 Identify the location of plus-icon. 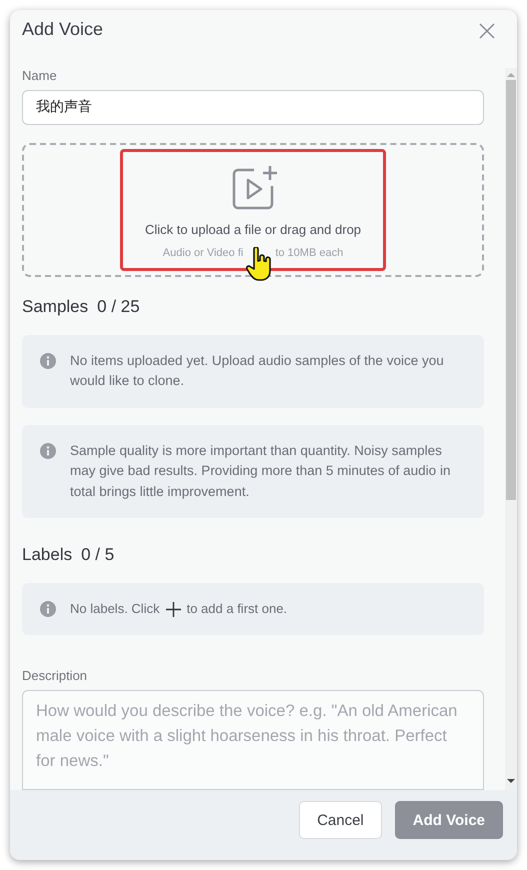
(173, 609).